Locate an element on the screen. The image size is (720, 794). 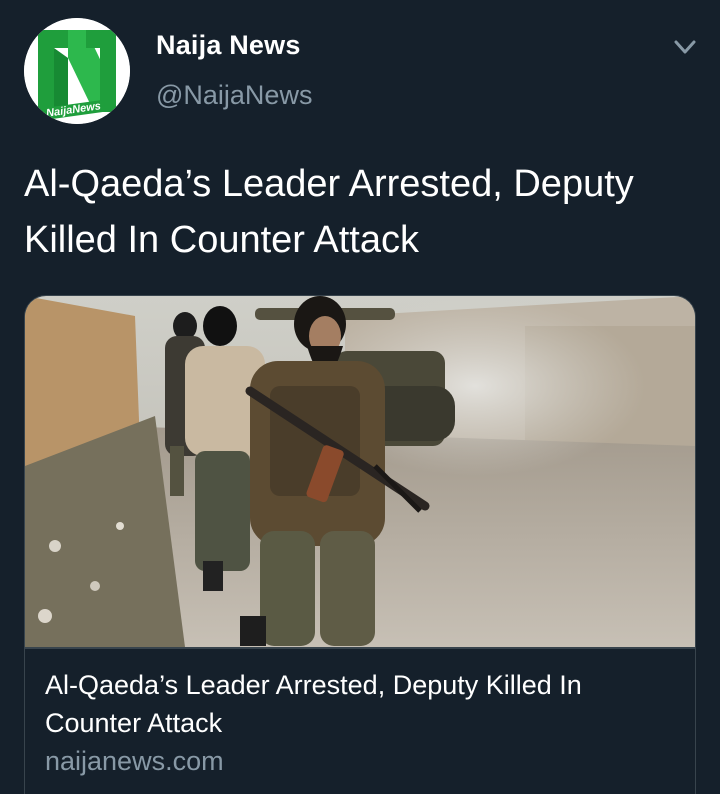
user-handle: @NaijaNews is located at coordinates (234, 95).